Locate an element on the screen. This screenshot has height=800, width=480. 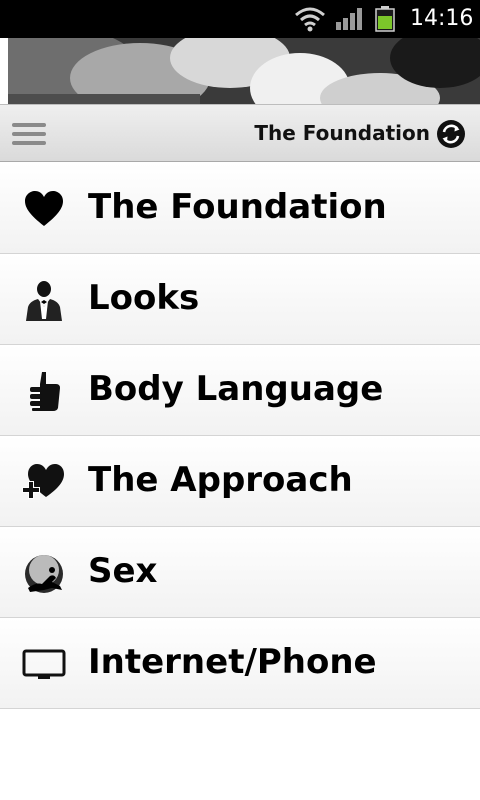
menu-item-label: Looks is located at coordinates (144, 298).